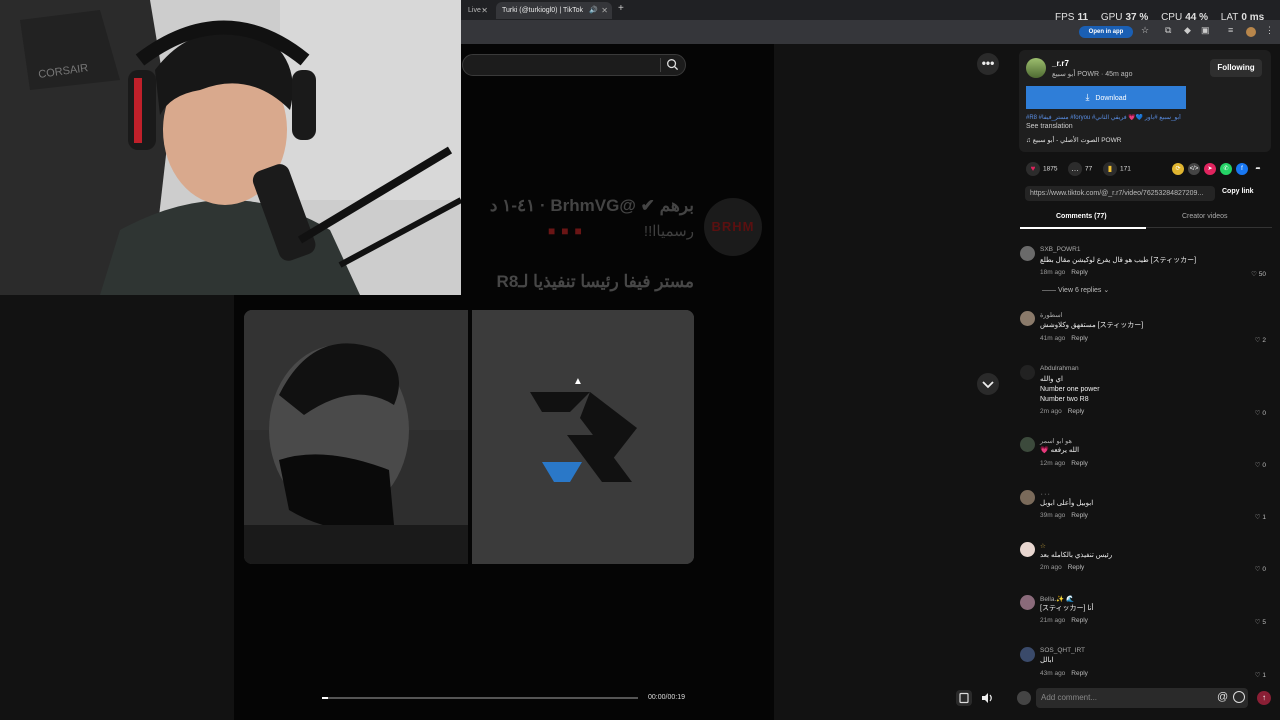 This screenshot has height=720, width=1280. What do you see at coordinates (1205, 30) in the screenshot?
I see `puzzle-icon: ▣` at bounding box center [1205, 30].